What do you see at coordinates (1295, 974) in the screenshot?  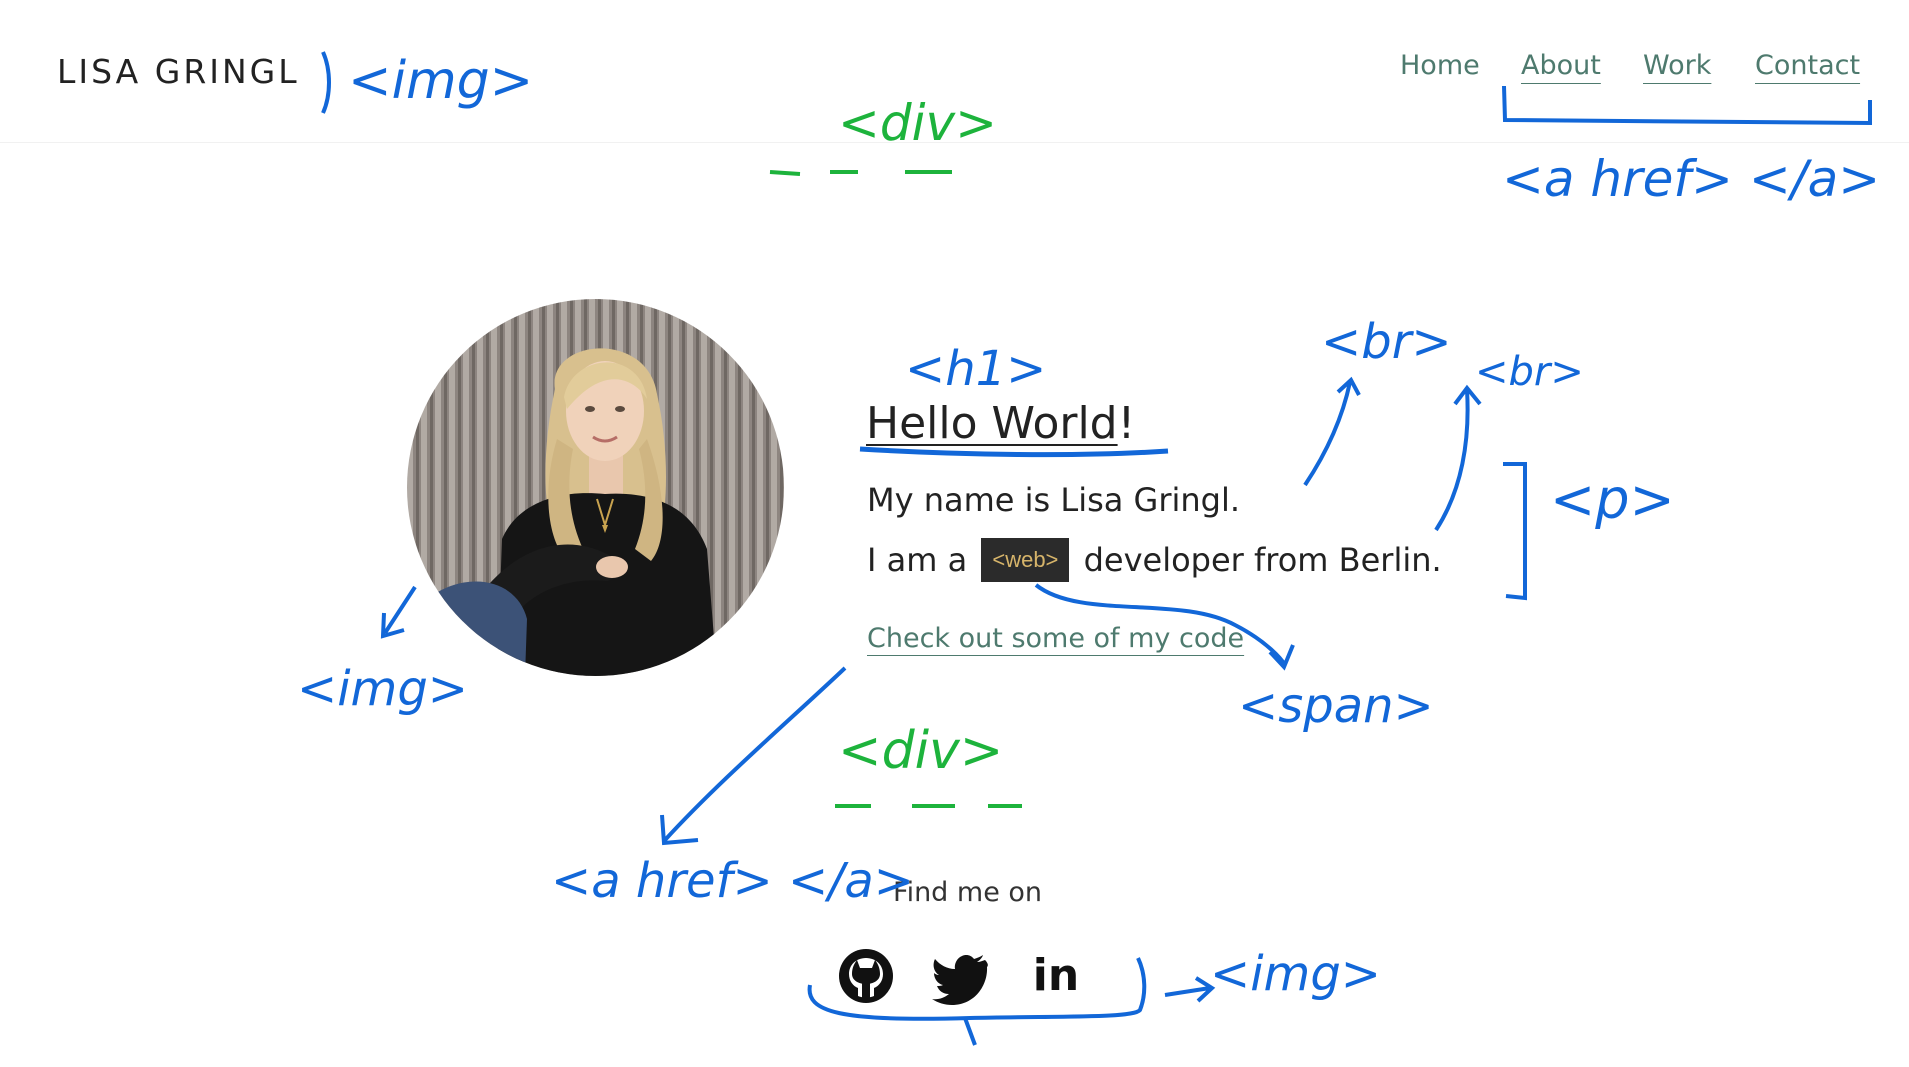 I see `annotation-social-img: <img>` at bounding box center [1295, 974].